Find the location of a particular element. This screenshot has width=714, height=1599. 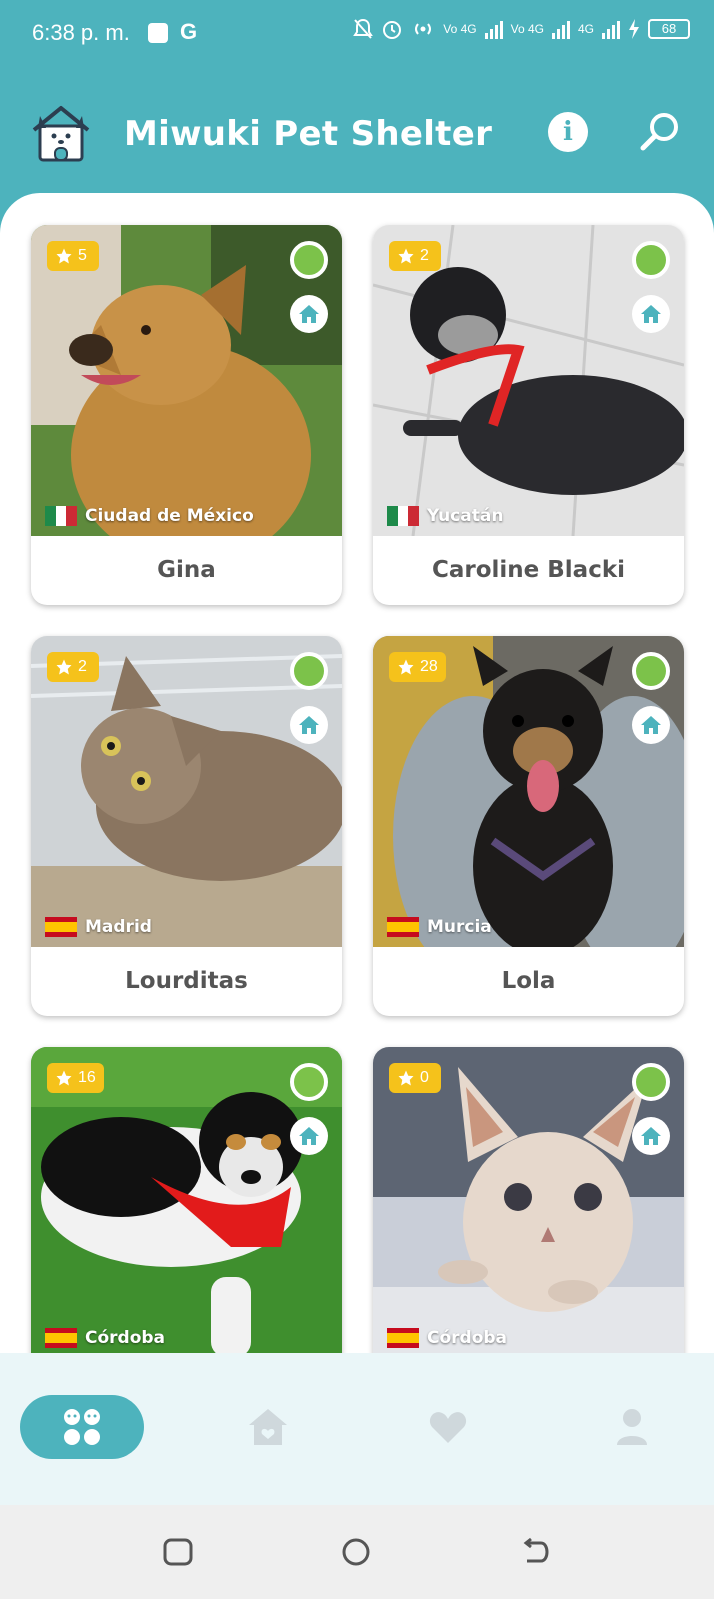

bottom-nav is located at coordinates (357, 1429).